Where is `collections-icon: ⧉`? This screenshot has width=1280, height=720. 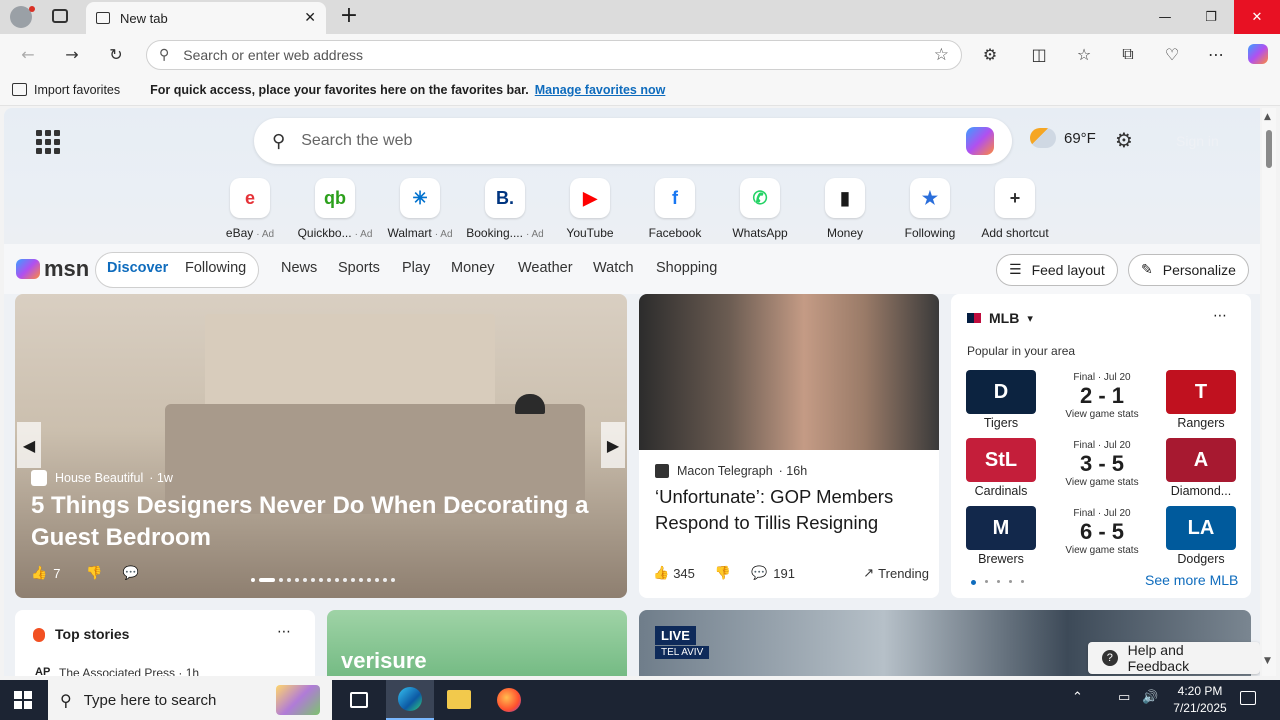 collections-icon: ⧉ is located at coordinates (1128, 54).